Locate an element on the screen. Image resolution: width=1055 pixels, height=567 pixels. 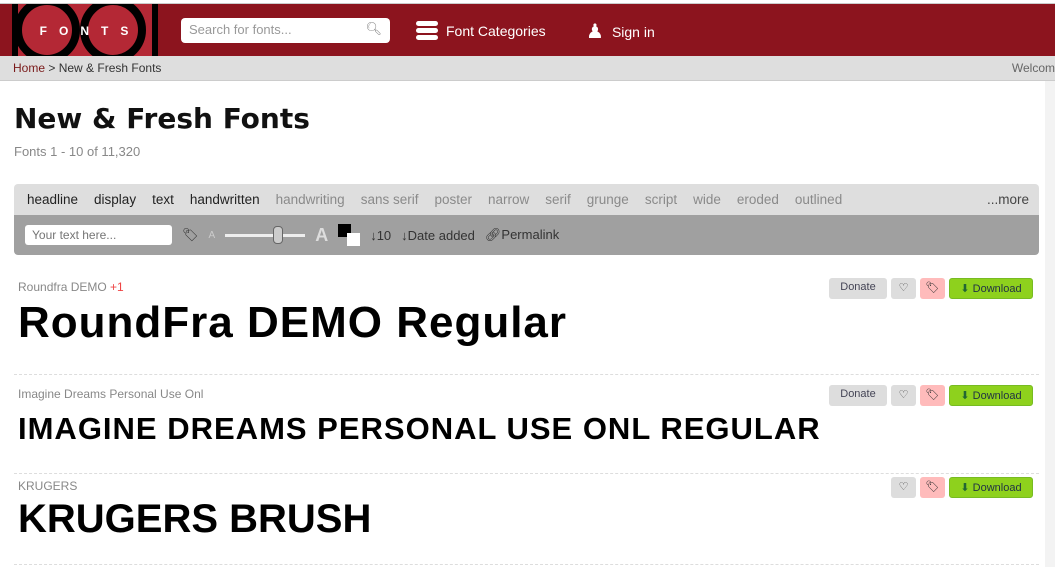
category-outlined: outlined is located at coordinates (818, 199).